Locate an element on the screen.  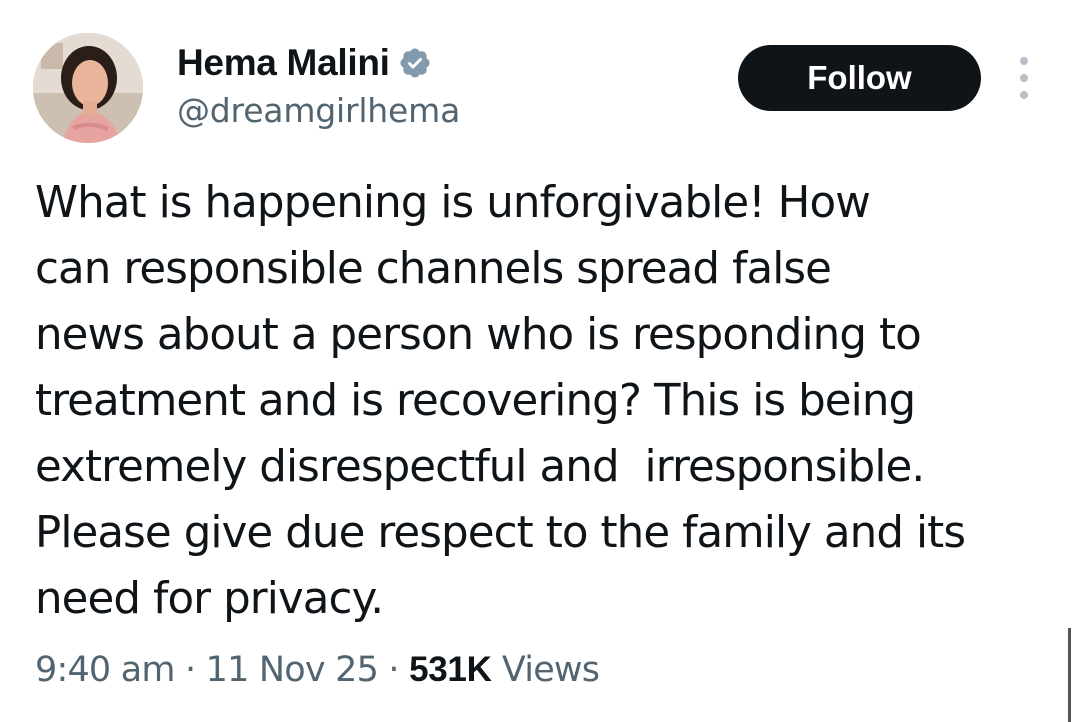
tweet-date: 11 Nov 25 is located at coordinates (292, 670).